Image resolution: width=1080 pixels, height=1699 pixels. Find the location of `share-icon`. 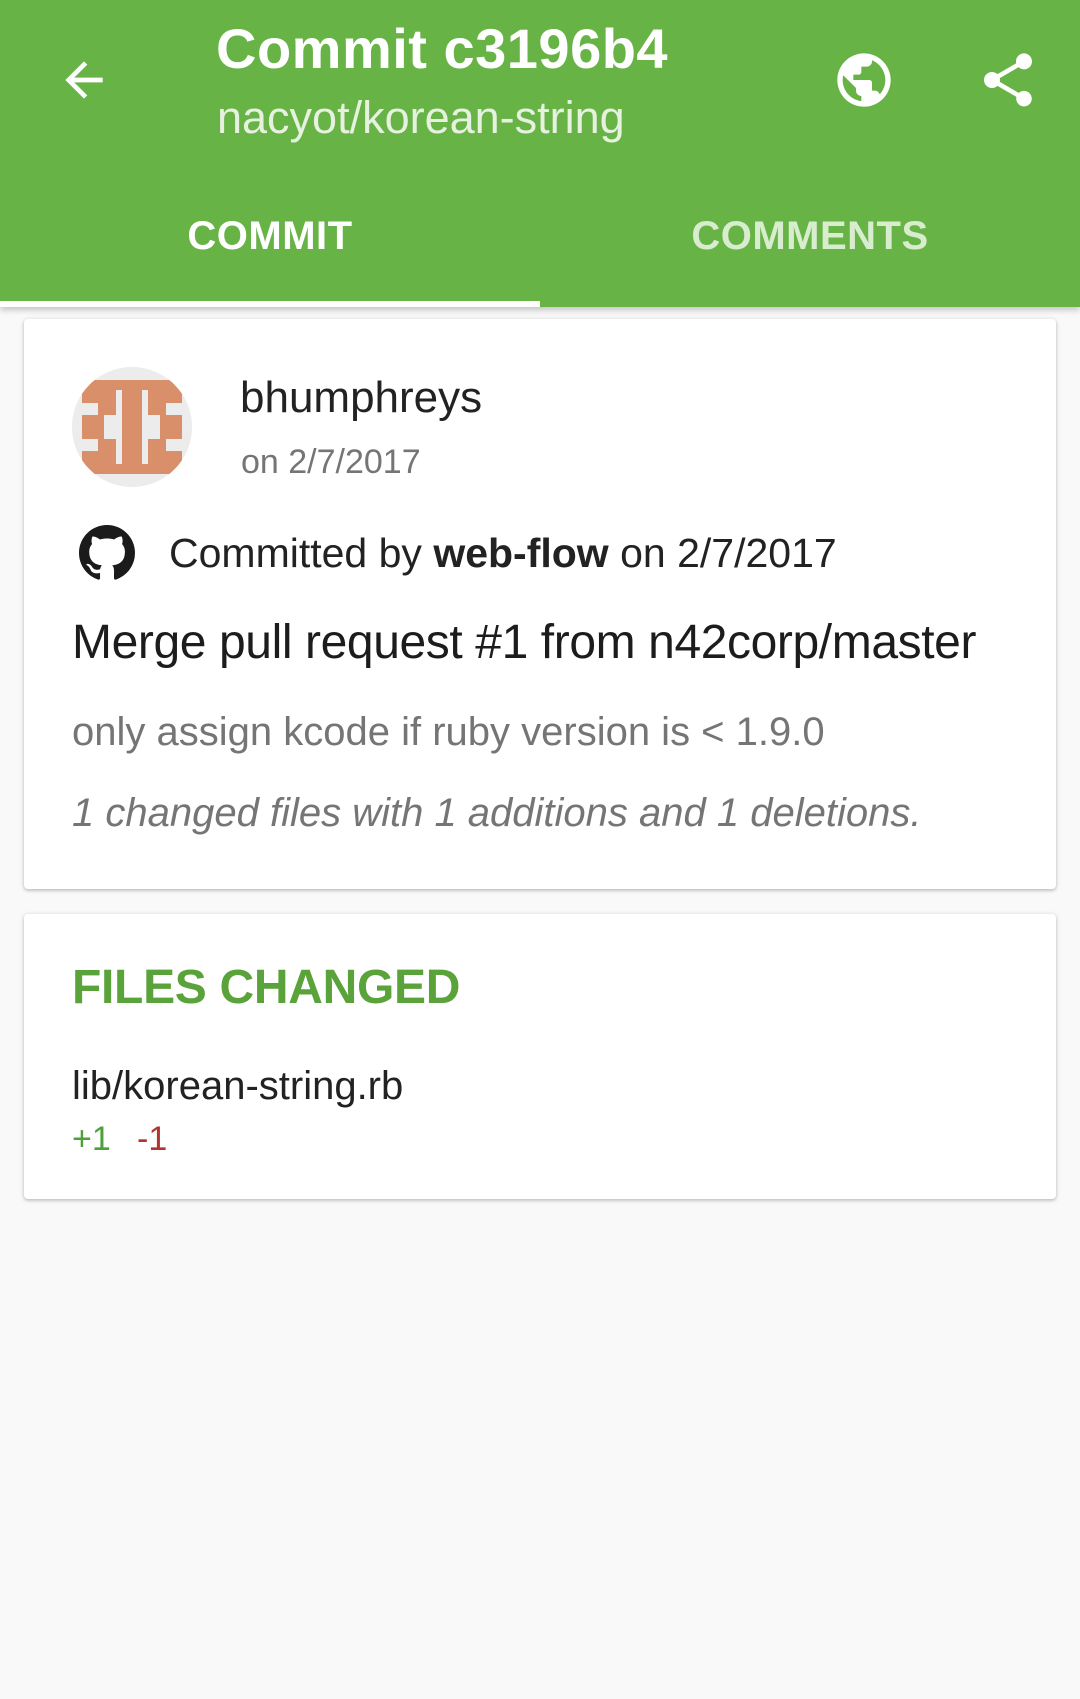

share-icon is located at coordinates (1008, 80).